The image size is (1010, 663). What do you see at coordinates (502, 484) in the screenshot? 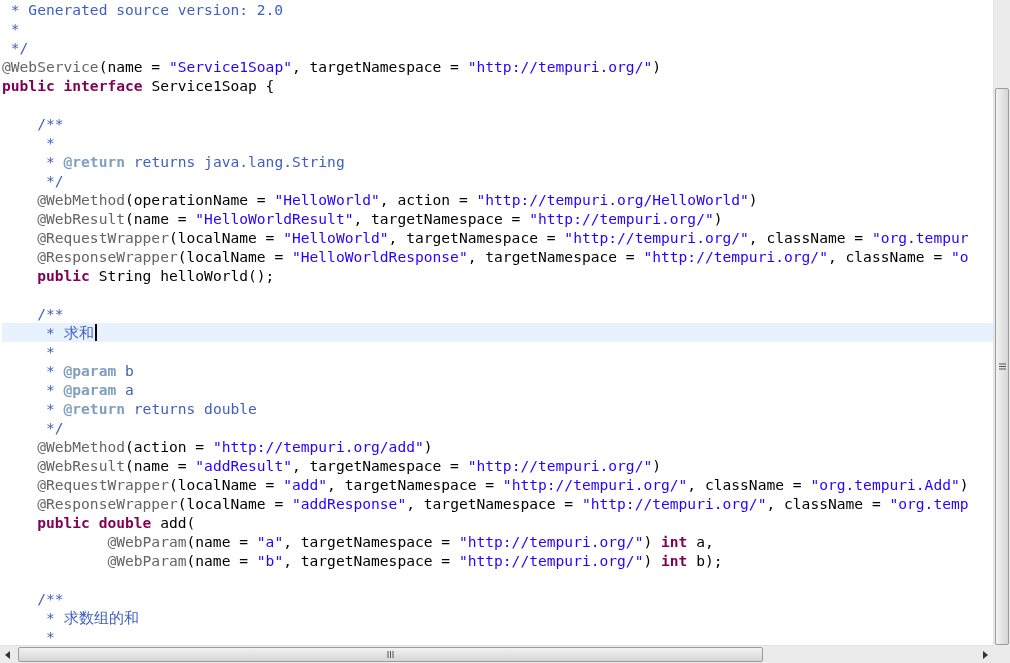
I see `code-line: @RequestWrapper(localName = "add", targetNamespace = "http://tempuri.org/", className = "org.tempuri.Add")` at bounding box center [502, 484].